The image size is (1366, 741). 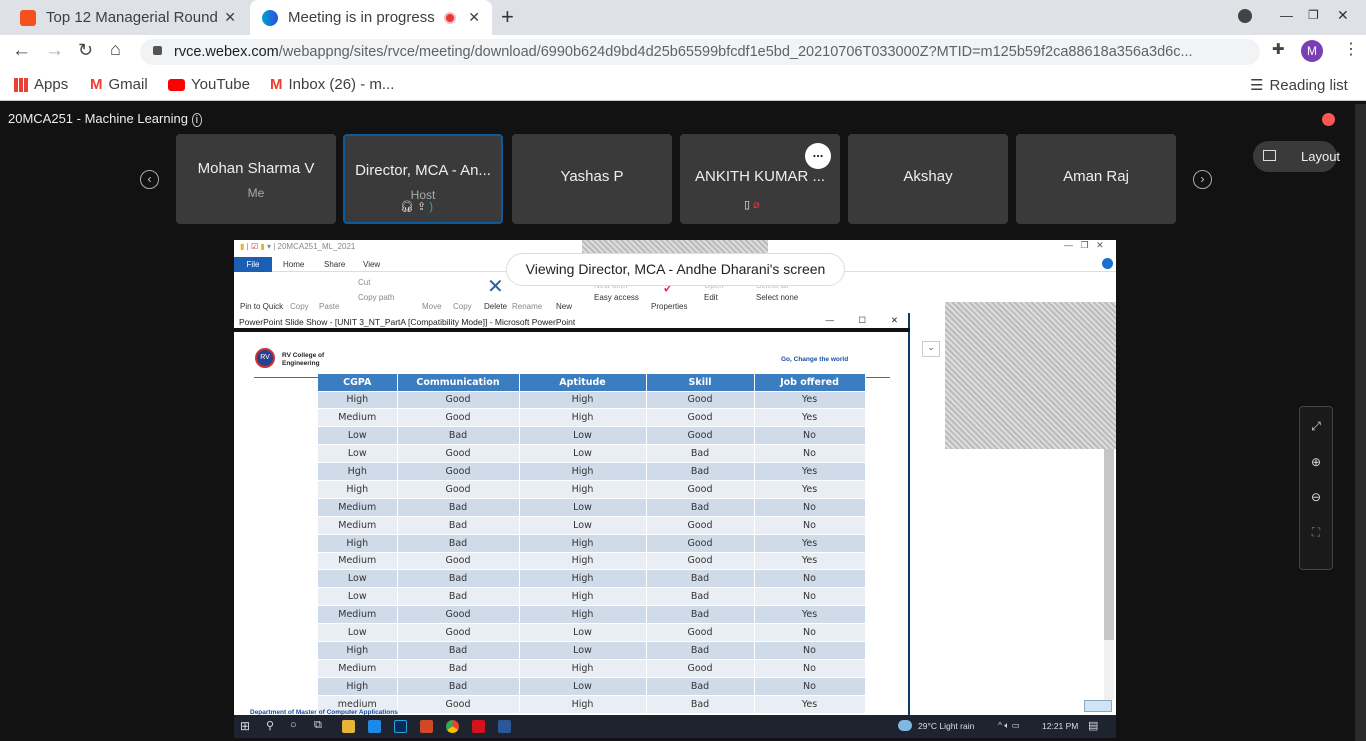 I want to click on easy-access-button: Easy access, so click(x=616, y=297).